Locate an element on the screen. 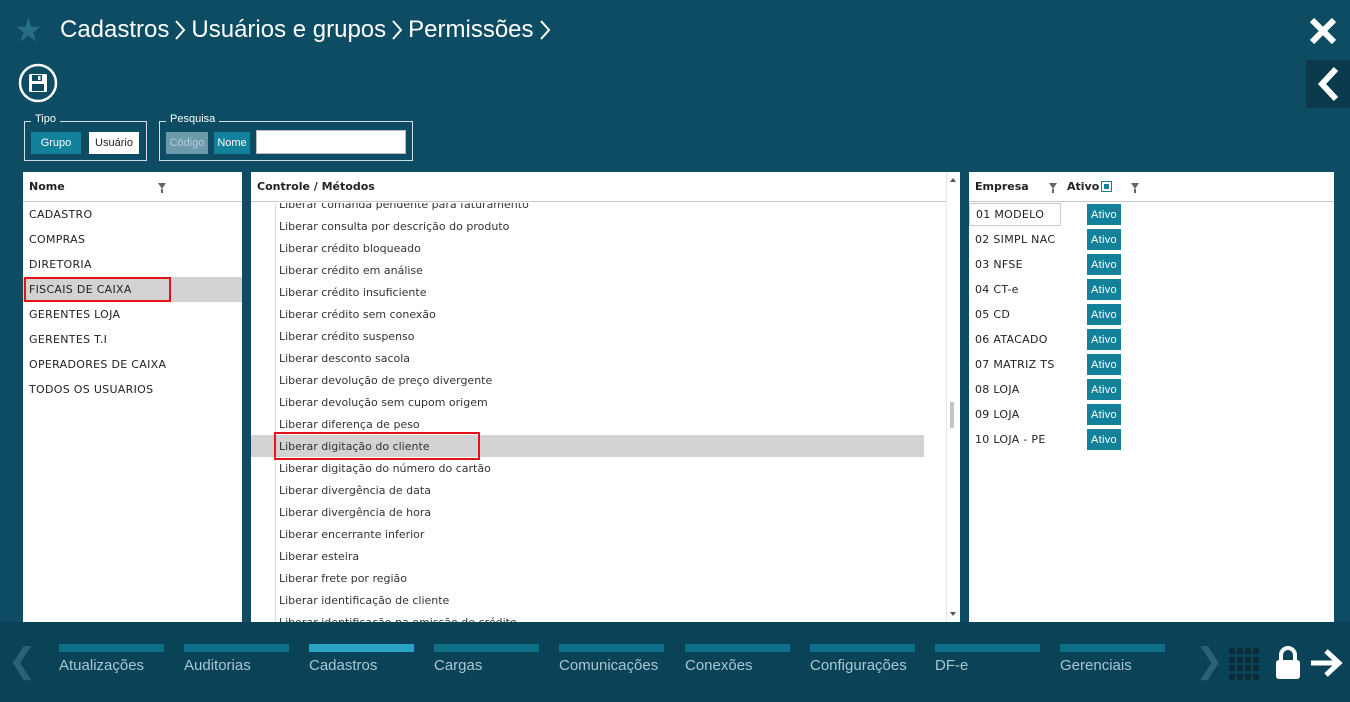  breadcrumb-item-cadastros: Cadastros is located at coordinates (114, 30).